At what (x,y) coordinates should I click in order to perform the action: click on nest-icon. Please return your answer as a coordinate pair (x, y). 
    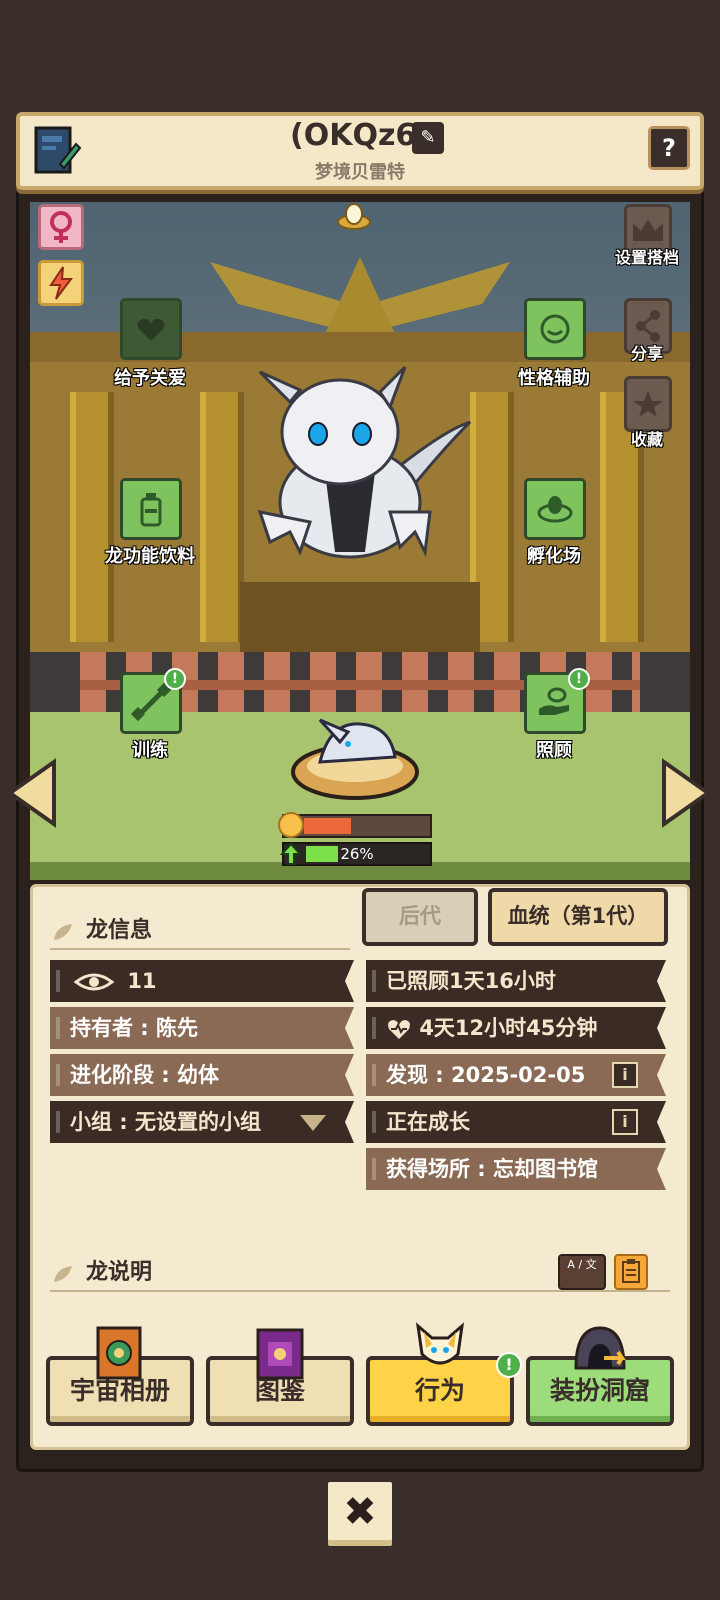
    Looking at the image, I should click on (555, 509).